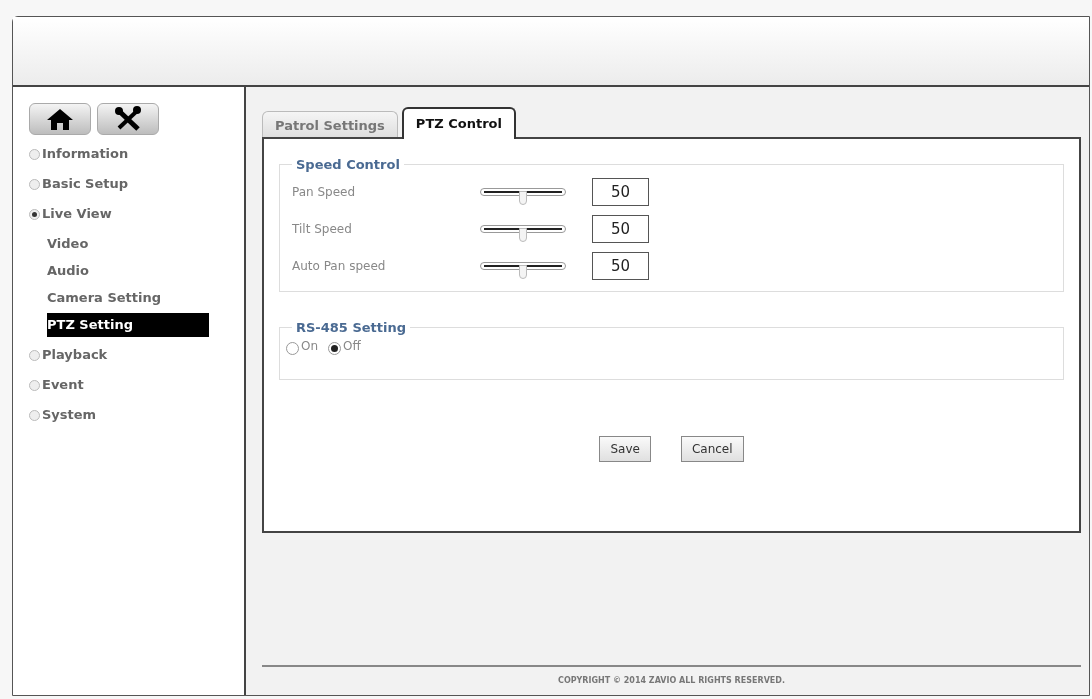 The height and width of the screenshot is (699, 1092). I want to click on radio-option: Off, so click(344, 346).